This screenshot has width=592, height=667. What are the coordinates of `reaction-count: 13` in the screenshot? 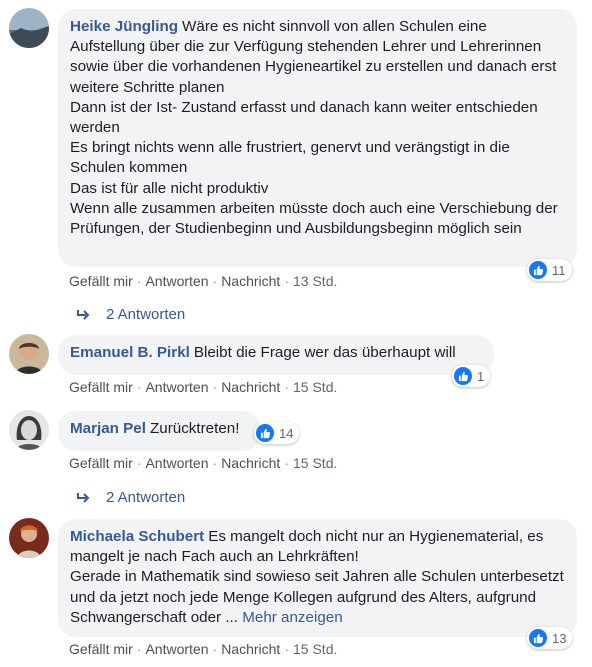 It's located at (550, 638).